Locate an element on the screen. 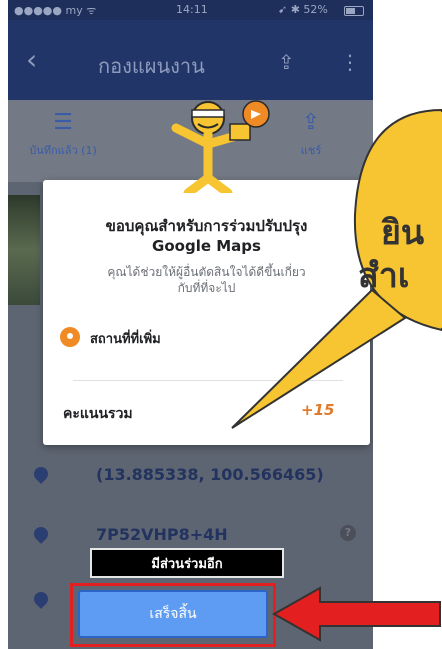  arrow-left-icon is located at coordinates (356, 614).